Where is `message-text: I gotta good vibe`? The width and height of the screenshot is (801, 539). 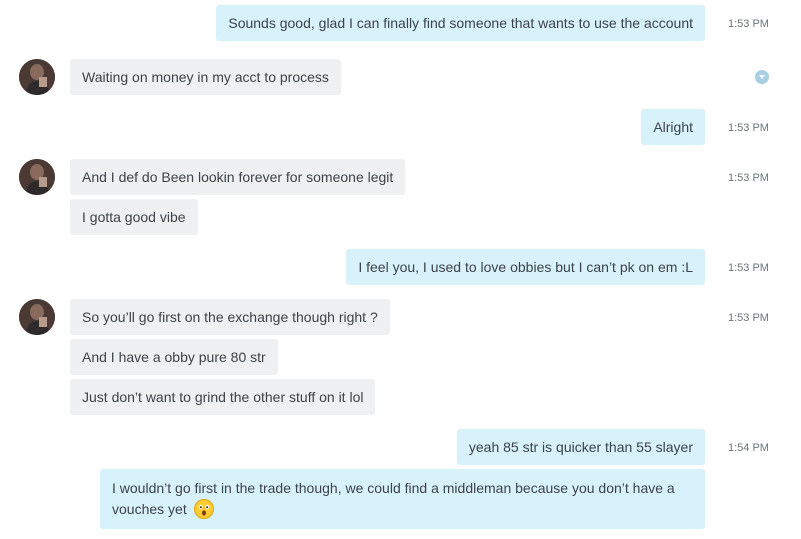
message-text: I gotta good vibe is located at coordinates (134, 217).